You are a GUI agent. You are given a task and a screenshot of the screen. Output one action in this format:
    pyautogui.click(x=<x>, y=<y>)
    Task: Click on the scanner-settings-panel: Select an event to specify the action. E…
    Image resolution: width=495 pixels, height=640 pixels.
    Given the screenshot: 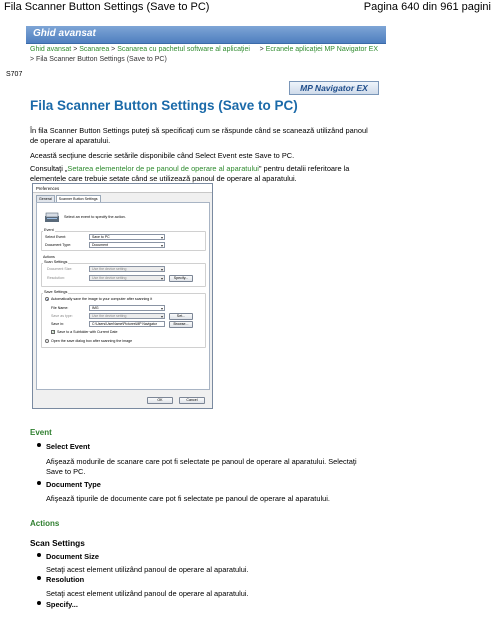 What is the action you would take?
    pyautogui.click(x=123, y=296)
    